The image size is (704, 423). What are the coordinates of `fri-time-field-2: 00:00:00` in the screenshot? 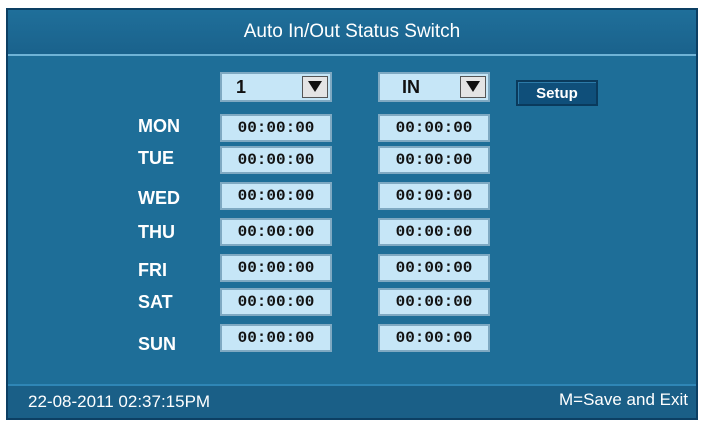 It's located at (434, 268).